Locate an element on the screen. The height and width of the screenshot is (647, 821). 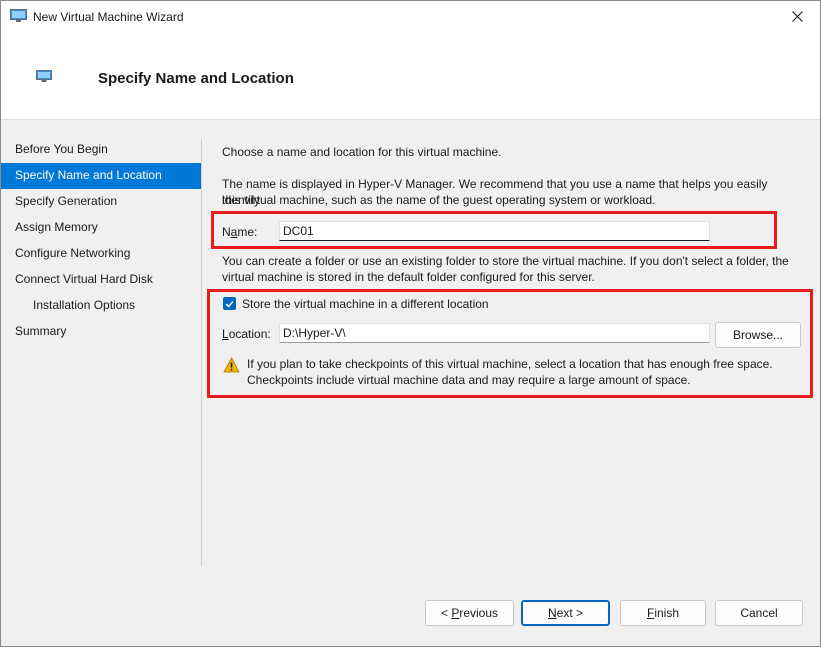
nav-item-summary: Summary is located at coordinates (101, 332).